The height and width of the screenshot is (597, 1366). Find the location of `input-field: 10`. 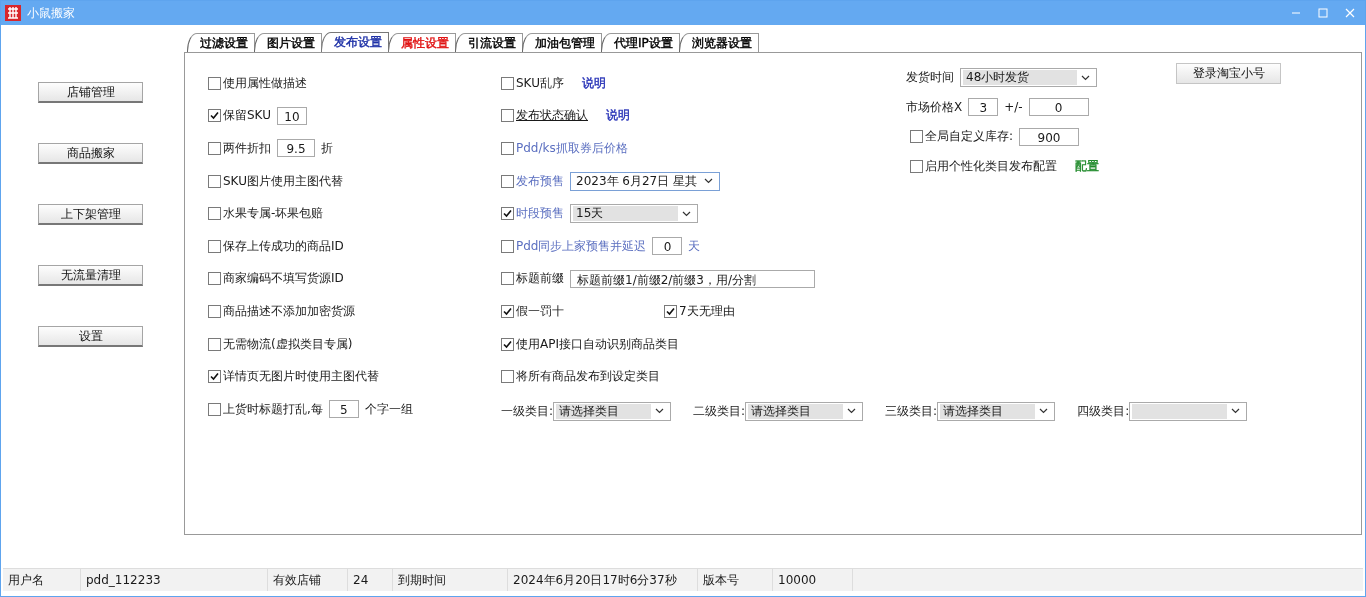

input-field: 10 is located at coordinates (291, 115).